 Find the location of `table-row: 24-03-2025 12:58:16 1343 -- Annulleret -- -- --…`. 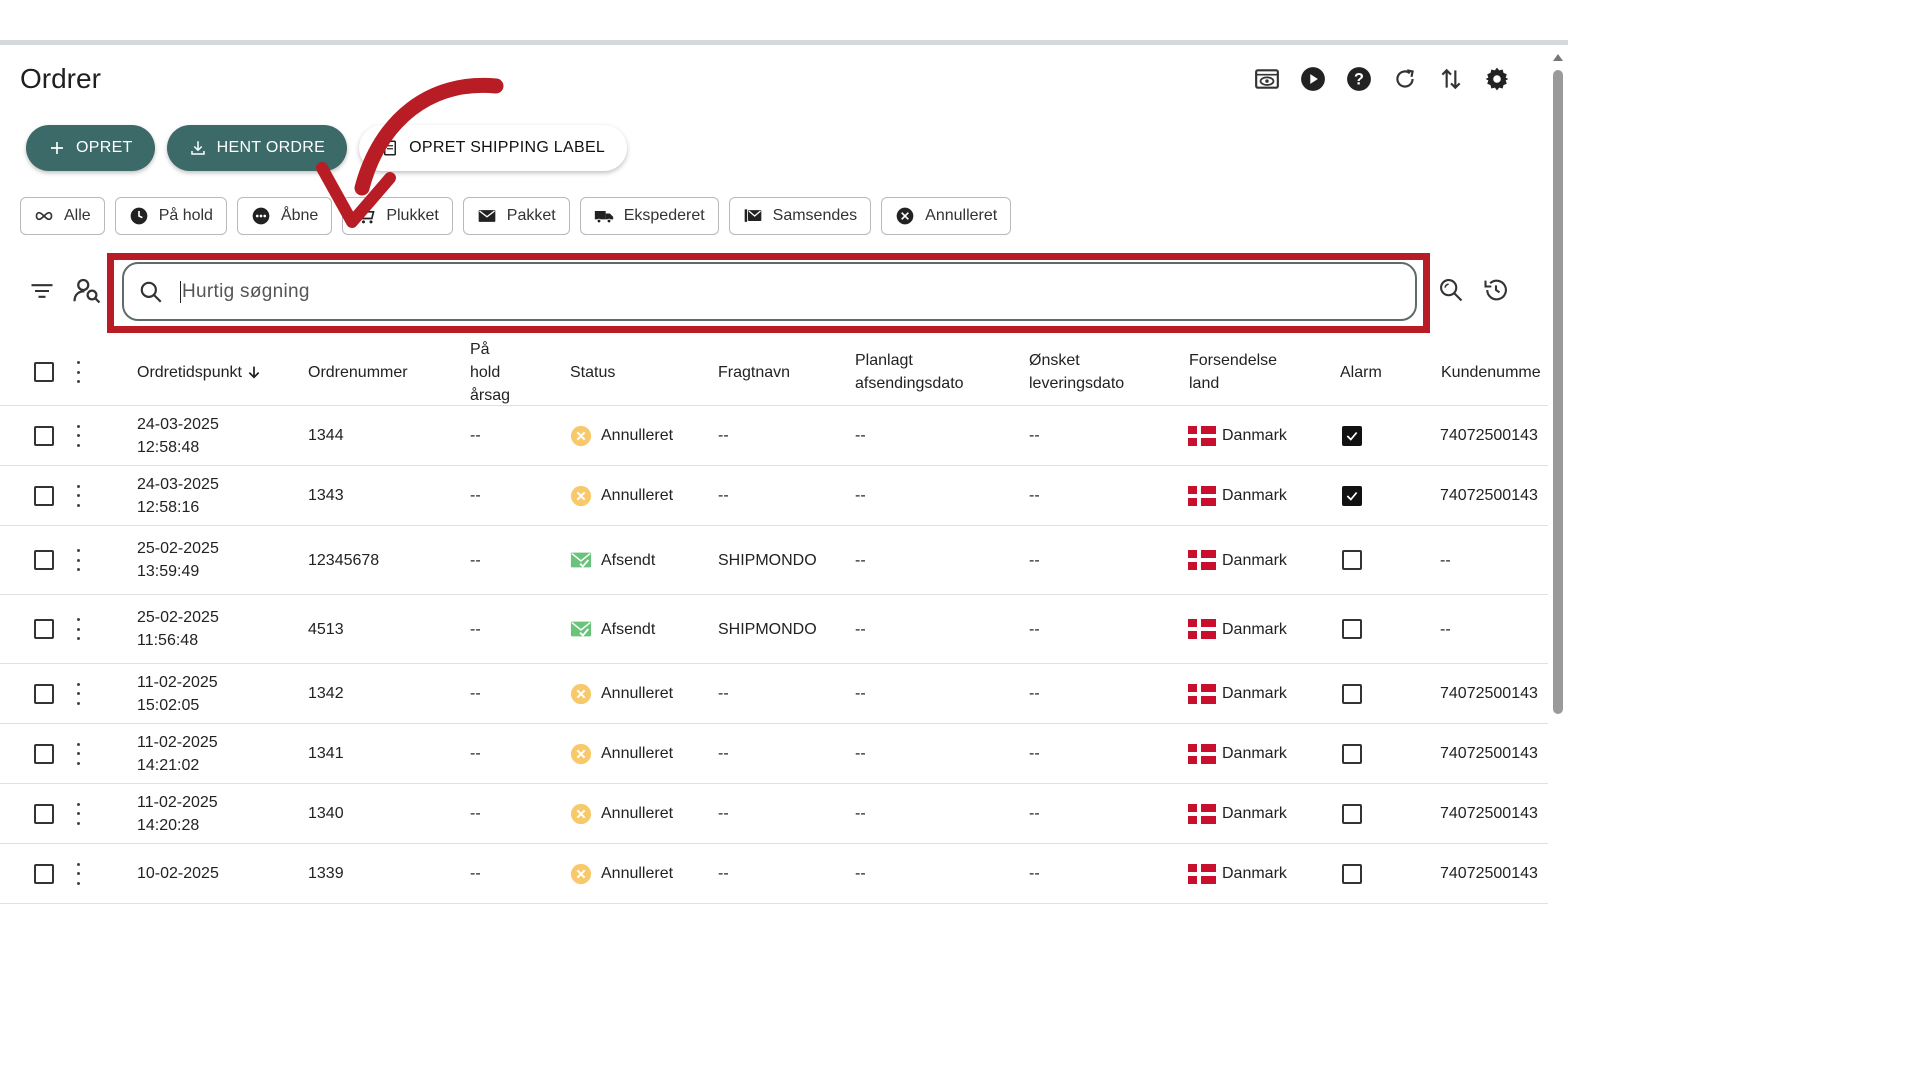

table-row: 24-03-2025 12:58:16 1343 -- Annulleret -- -- --… is located at coordinates (774, 496).